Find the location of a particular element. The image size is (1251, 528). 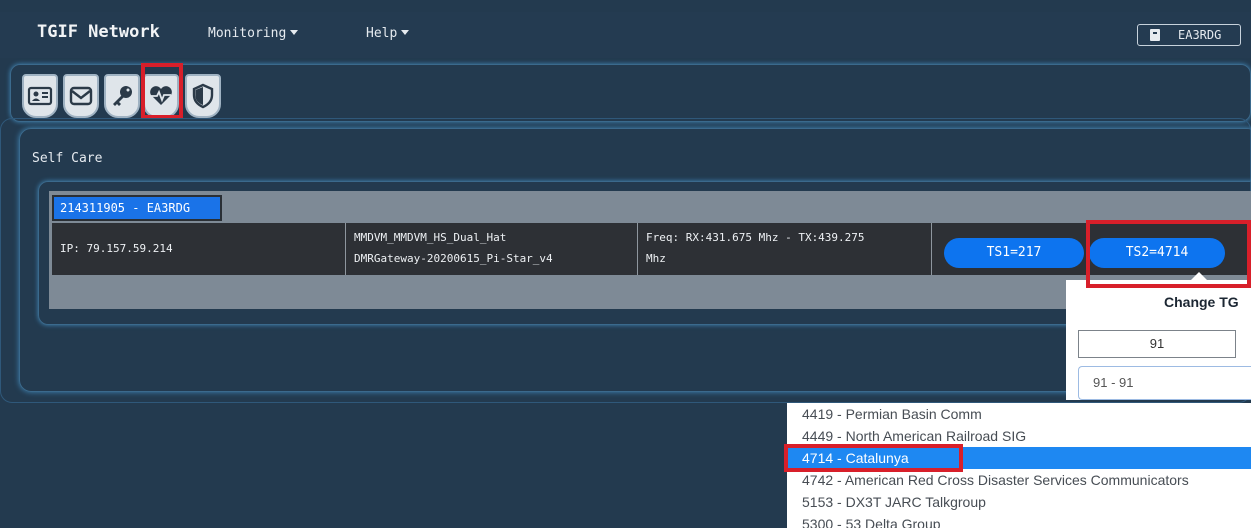

tg-option: 4419 - Permian Basin Comm is located at coordinates (1019, 414).